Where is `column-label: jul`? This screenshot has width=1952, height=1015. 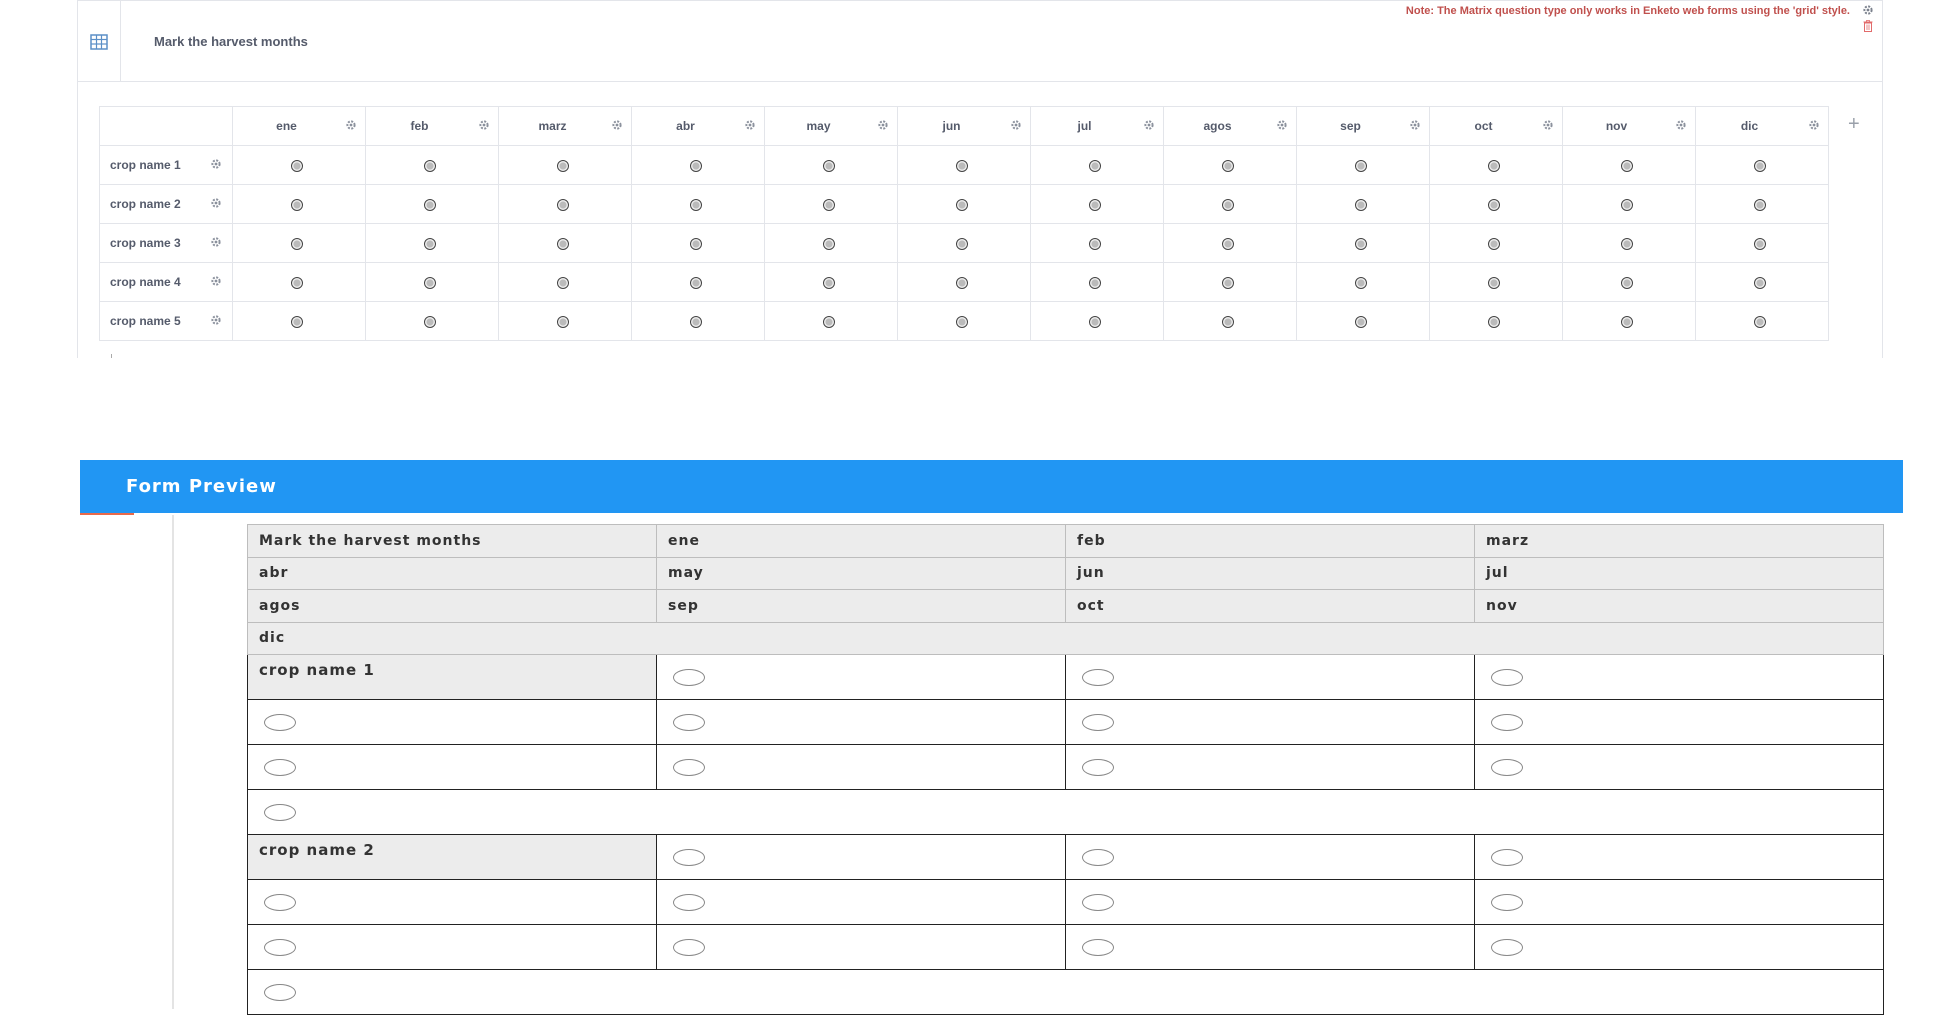
column-label: jul is located at coordinates (1085, 126).